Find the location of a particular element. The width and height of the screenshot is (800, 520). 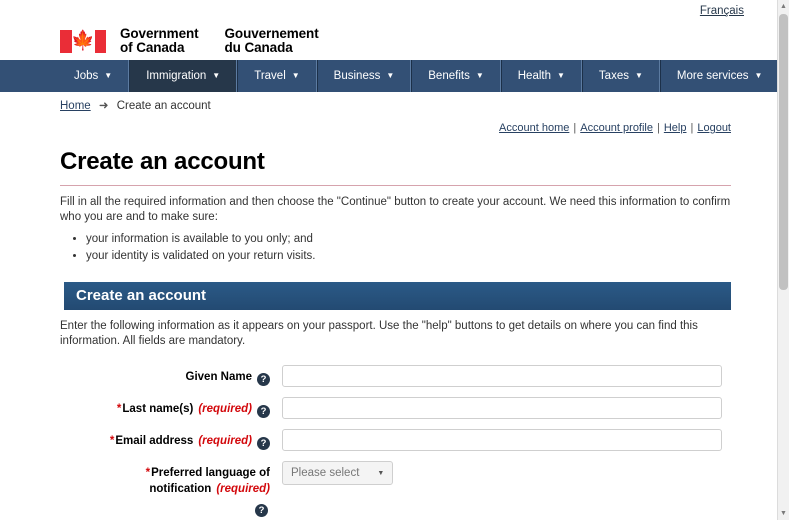

select-value: Please select is located at coordinates (325, 473).